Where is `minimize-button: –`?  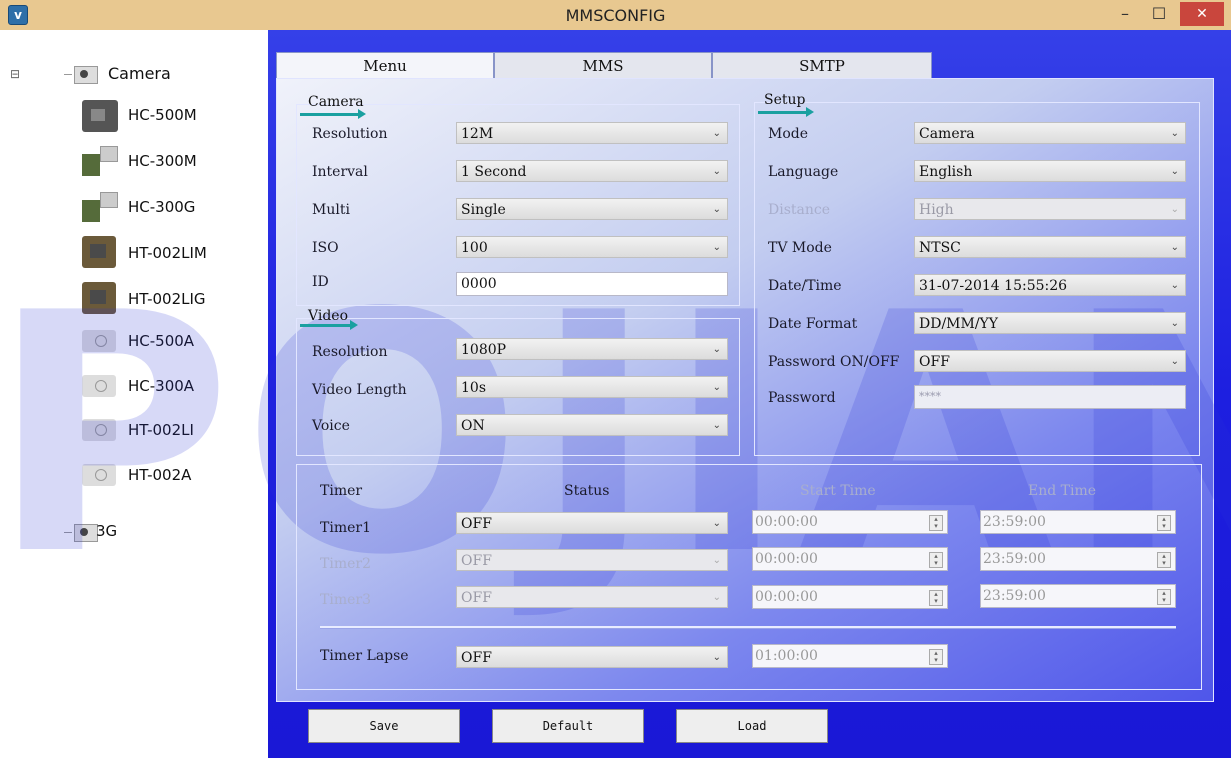 minimize-button: – is located at coordinates (1125, 14).